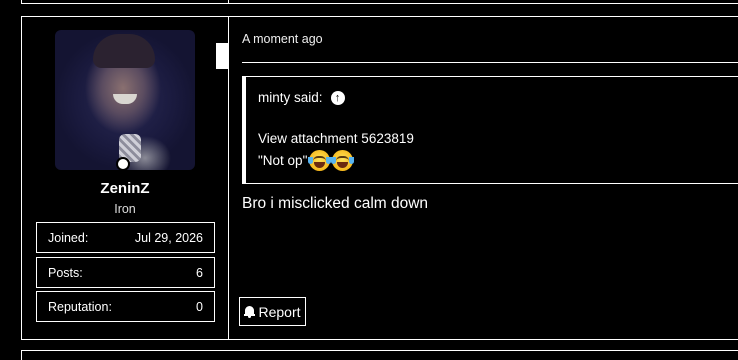  What do you see at coordinates (490, 62) in the screenshot?
I see `header-divider` at bounding box center [490, 62].